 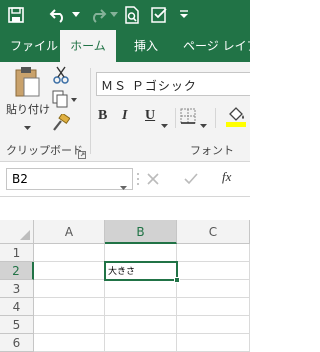 I want to click on row-header: 4, so click(x=17, y=307).